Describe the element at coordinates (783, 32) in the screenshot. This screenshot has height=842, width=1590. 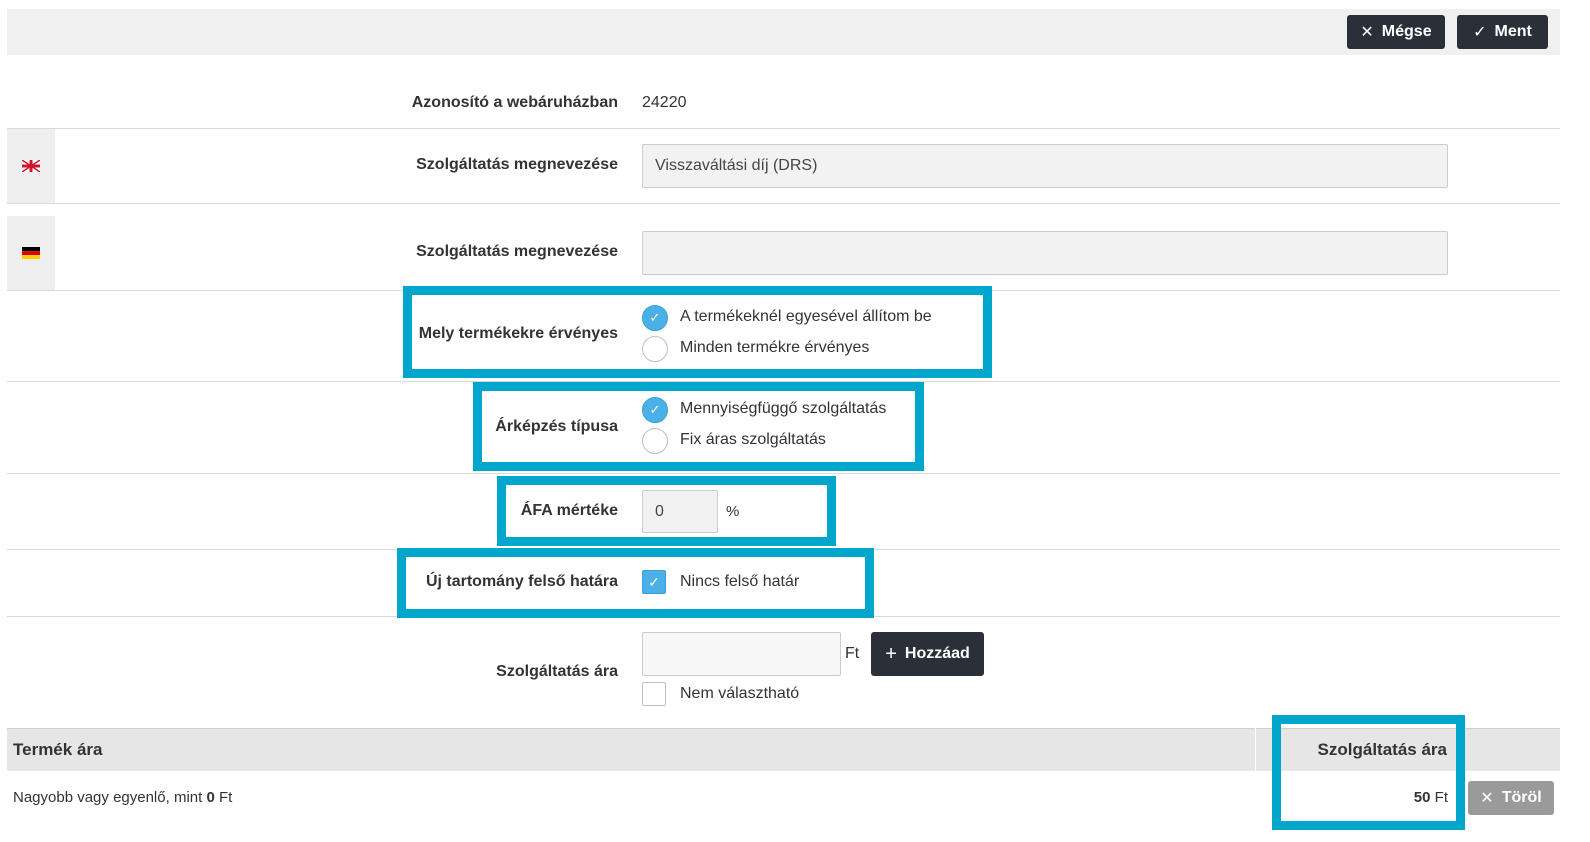
I see `toolbar` at that location.